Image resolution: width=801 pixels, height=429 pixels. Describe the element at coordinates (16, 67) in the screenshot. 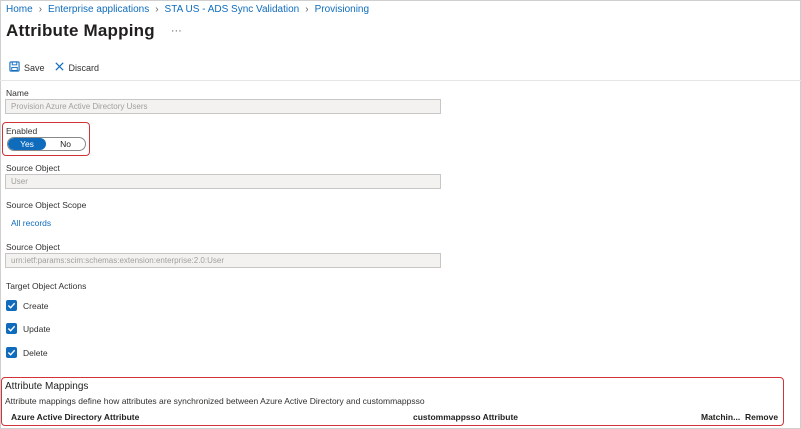

I see `save-icon` at that location.